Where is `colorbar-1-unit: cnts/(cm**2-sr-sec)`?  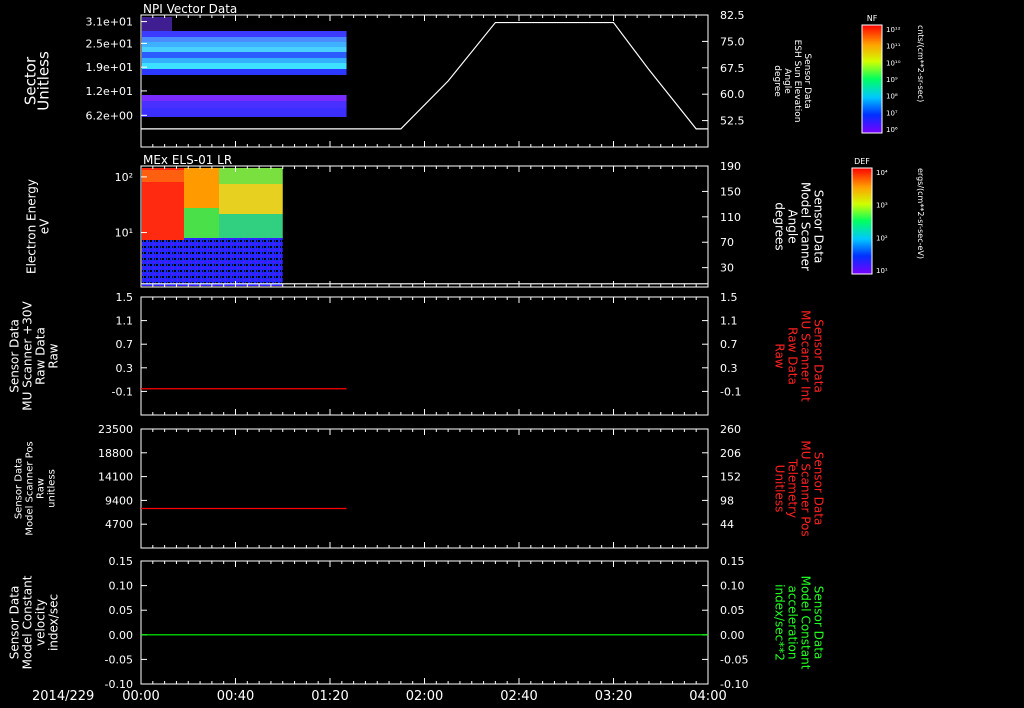 colorbar-1-unit: cnts/(cm**2-sr-sec) is located at coordinates (920, 63).